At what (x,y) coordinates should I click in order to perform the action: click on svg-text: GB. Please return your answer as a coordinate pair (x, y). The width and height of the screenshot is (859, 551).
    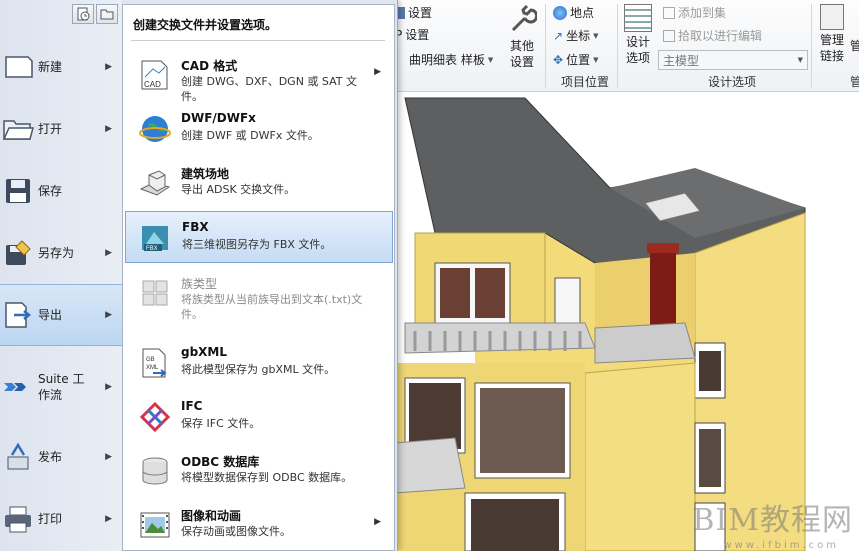
    Looking at the image, I should click on (150, 360).